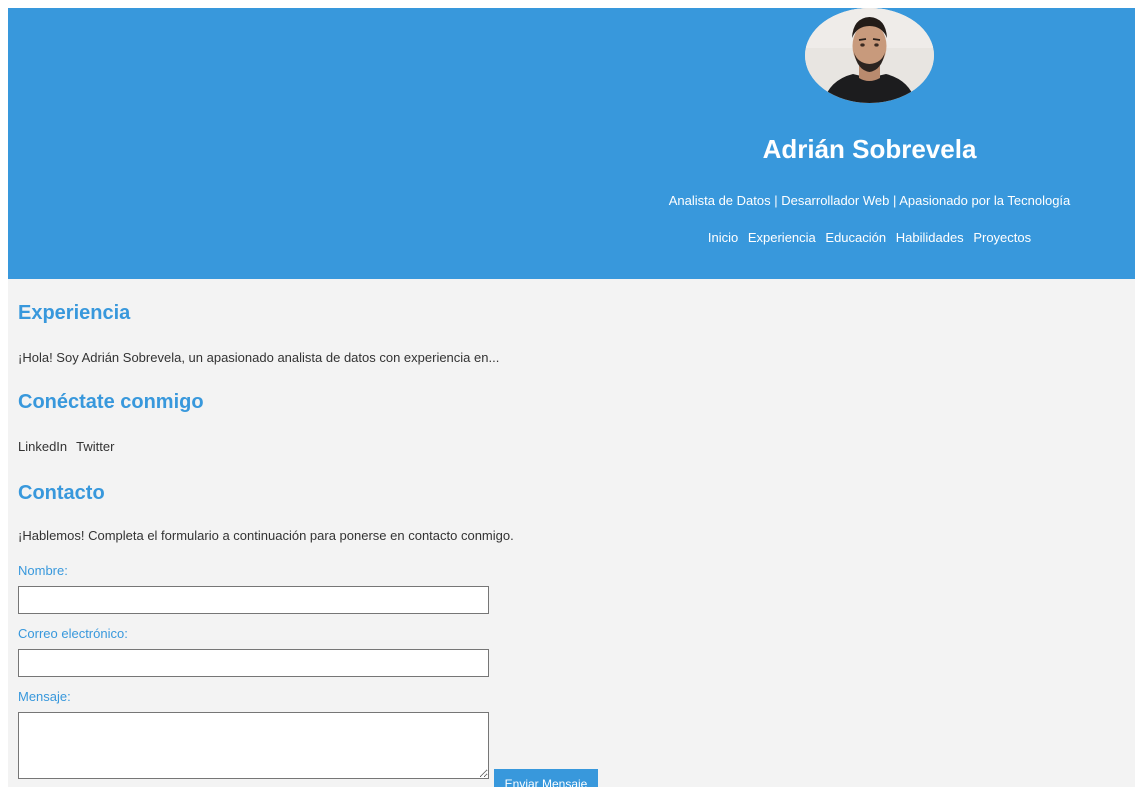 The height and width of the screenshot is (787, 1135). I want to click on message-label: Mensaje:, so click(44, 696).